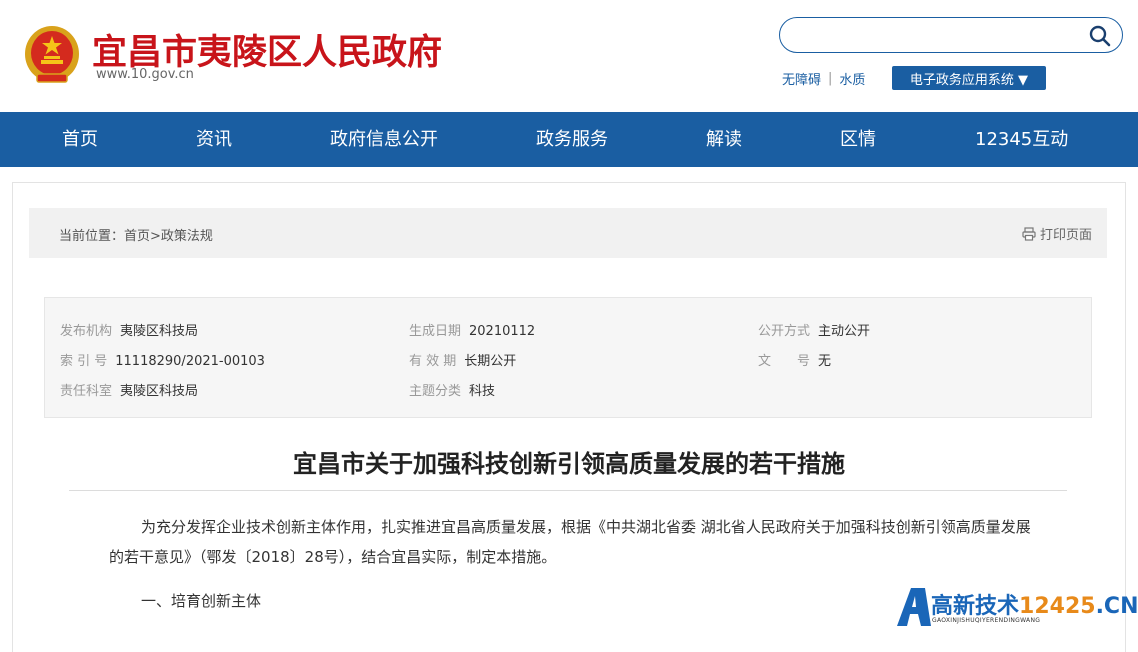  Describe the element at coordinates (784, 361) in the screenshot. I see `meta-key: 文 号` at that location.